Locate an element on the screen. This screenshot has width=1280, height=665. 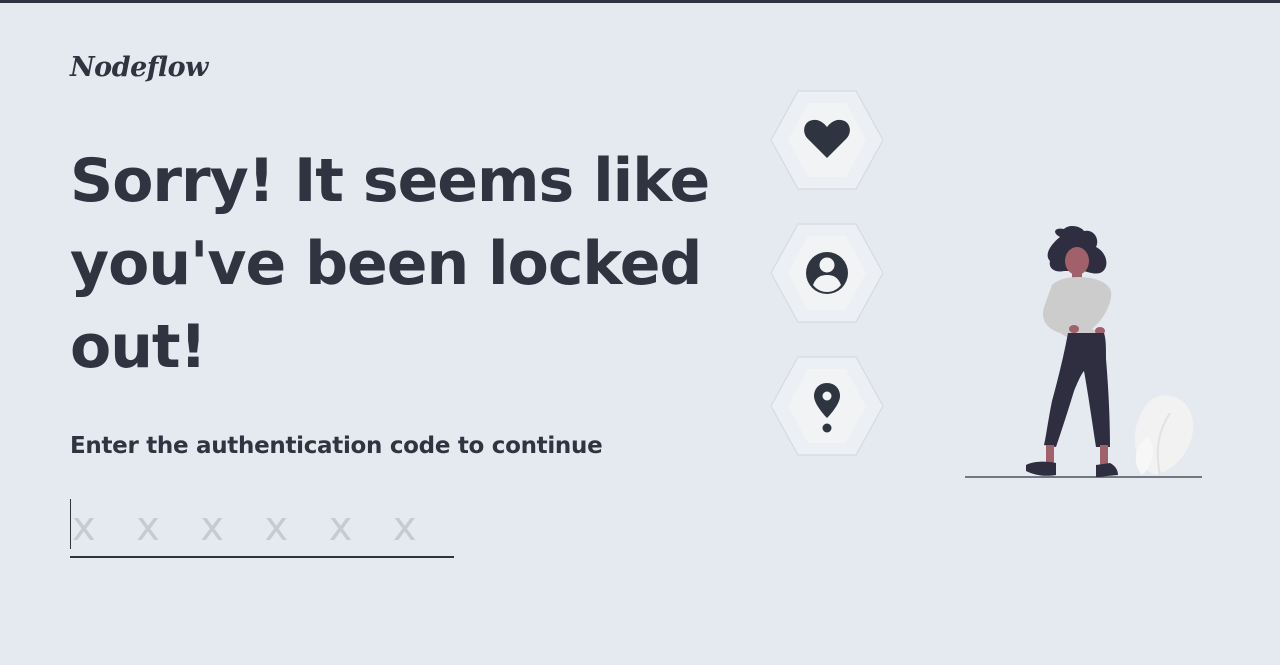
brand-logo: Nodeflow is located at coordinates (139, 67).